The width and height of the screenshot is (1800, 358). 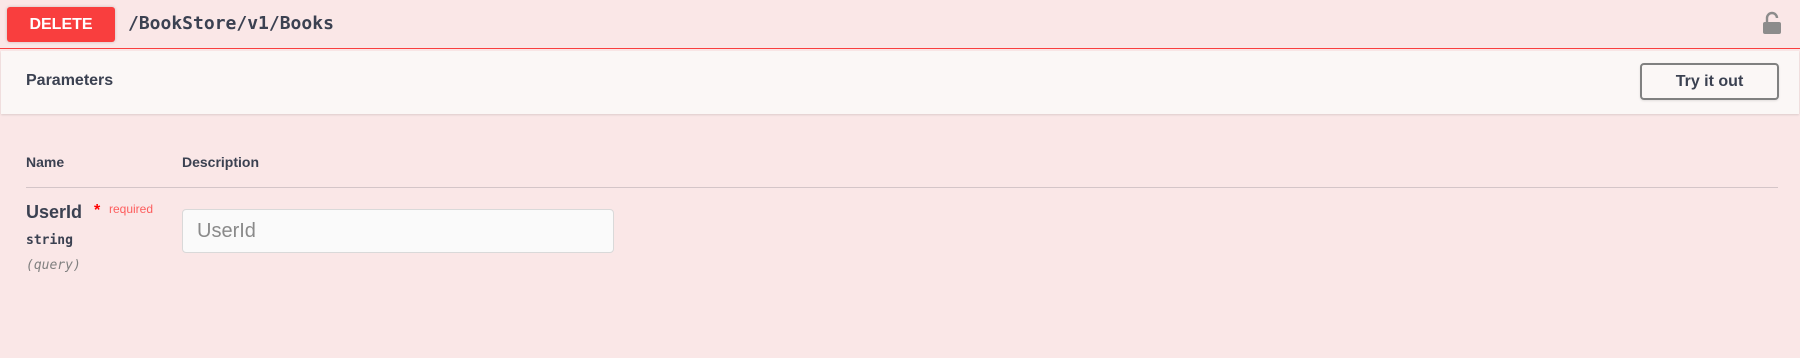 I want to click on parameter-name: UserId, so click(x=54, y=212).